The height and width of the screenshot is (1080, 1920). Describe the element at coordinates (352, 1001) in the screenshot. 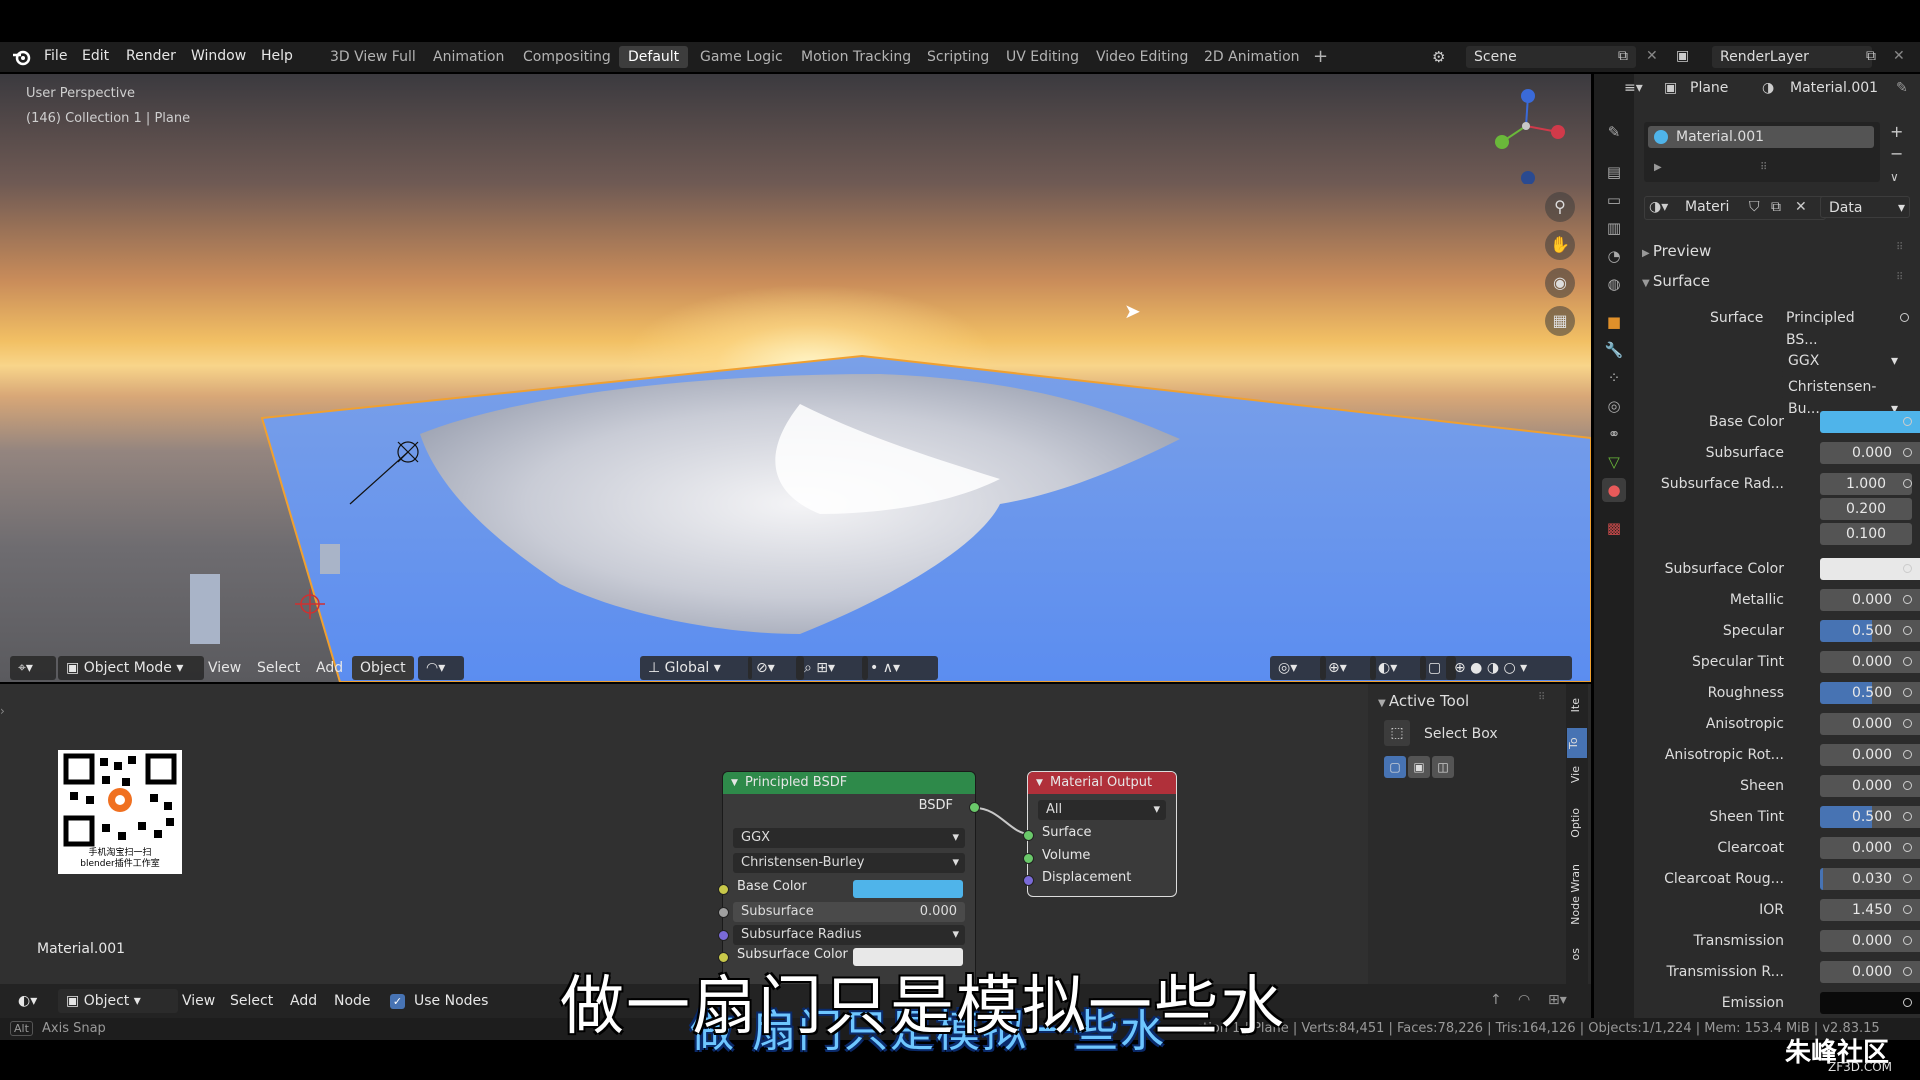

I see `node-menu-node: Node` at that location.